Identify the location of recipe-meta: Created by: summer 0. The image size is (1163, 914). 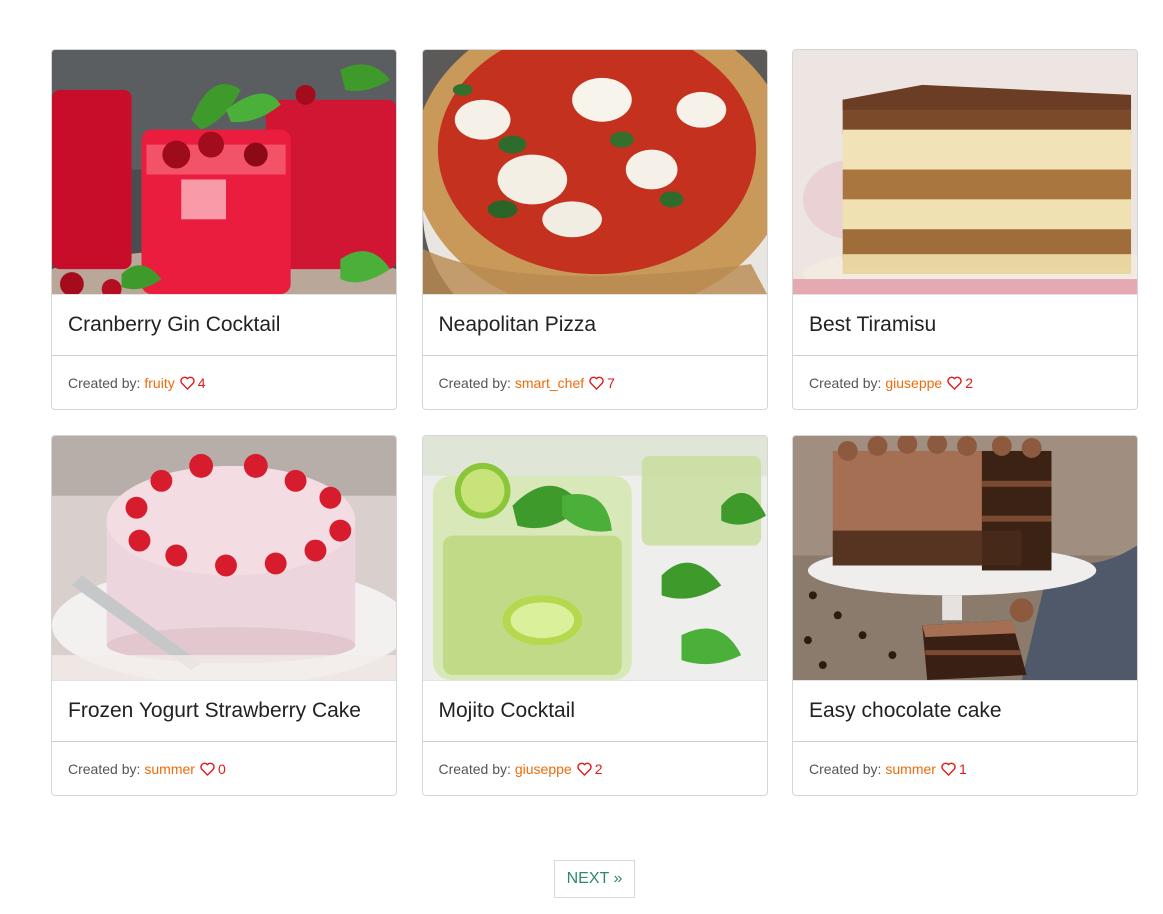
(224, 768).